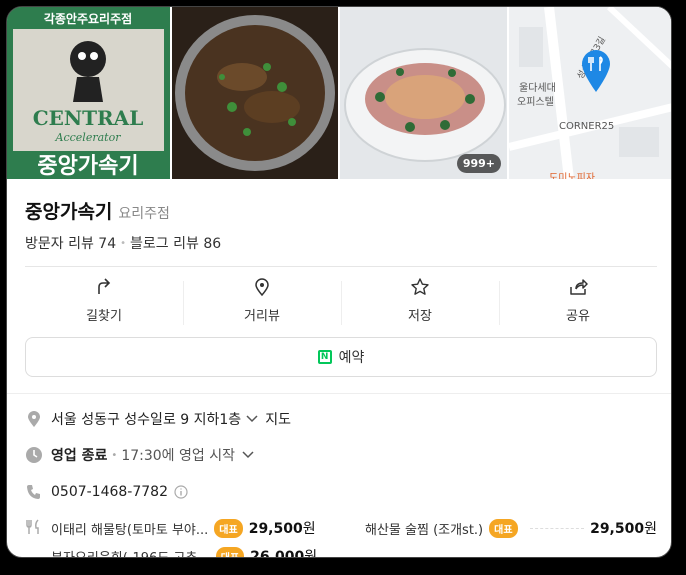  What do you see at coordinates (596, 71) in the screenshot?
I see `map-pin-icon` at bounding box center [596, 71].